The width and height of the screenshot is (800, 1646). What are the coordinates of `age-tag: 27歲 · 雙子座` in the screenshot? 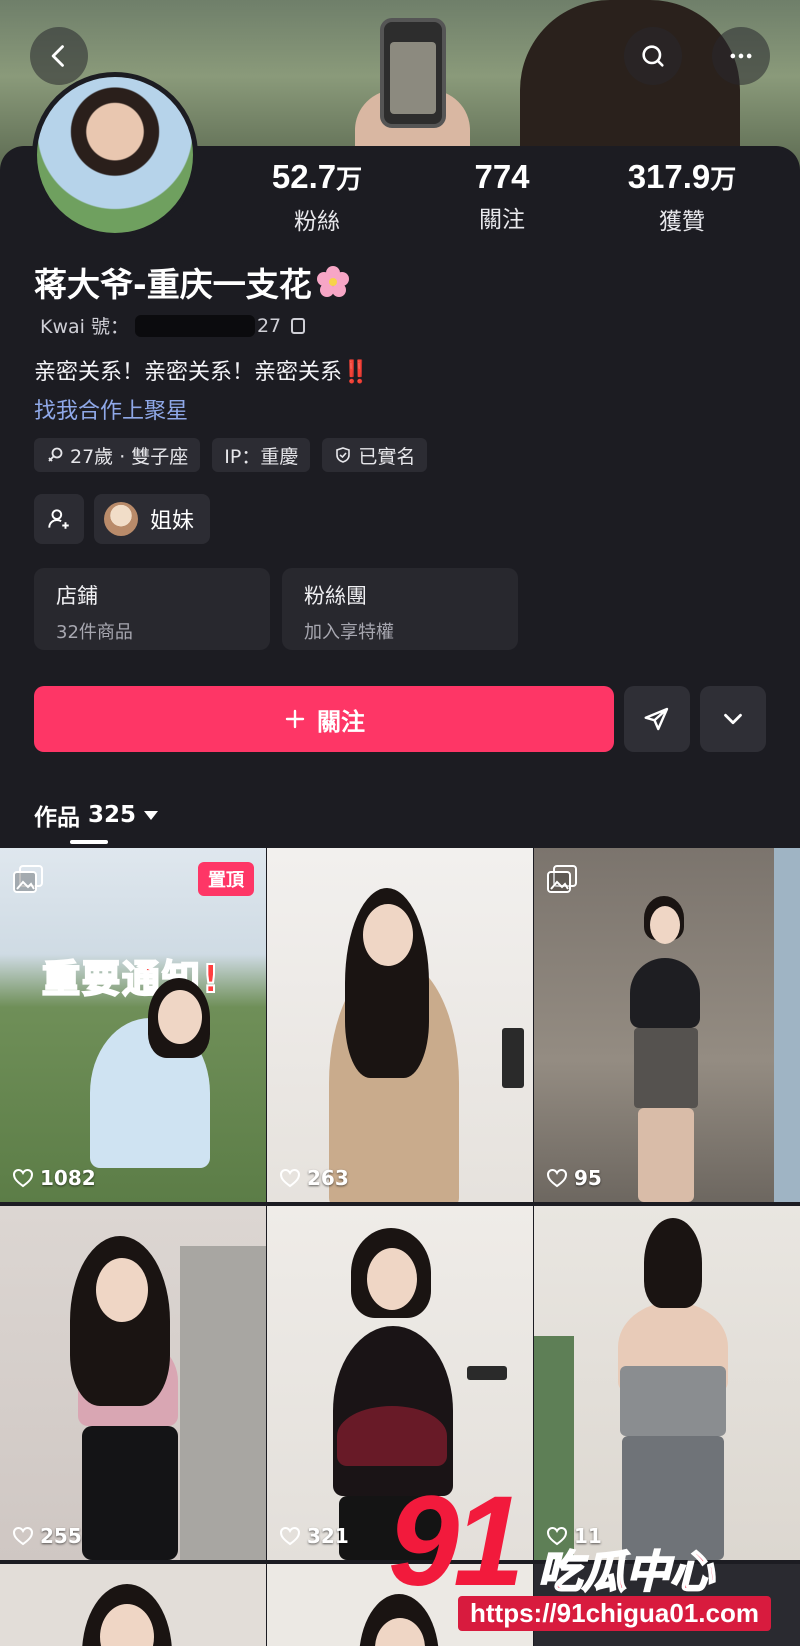 It's located at (117, 455).